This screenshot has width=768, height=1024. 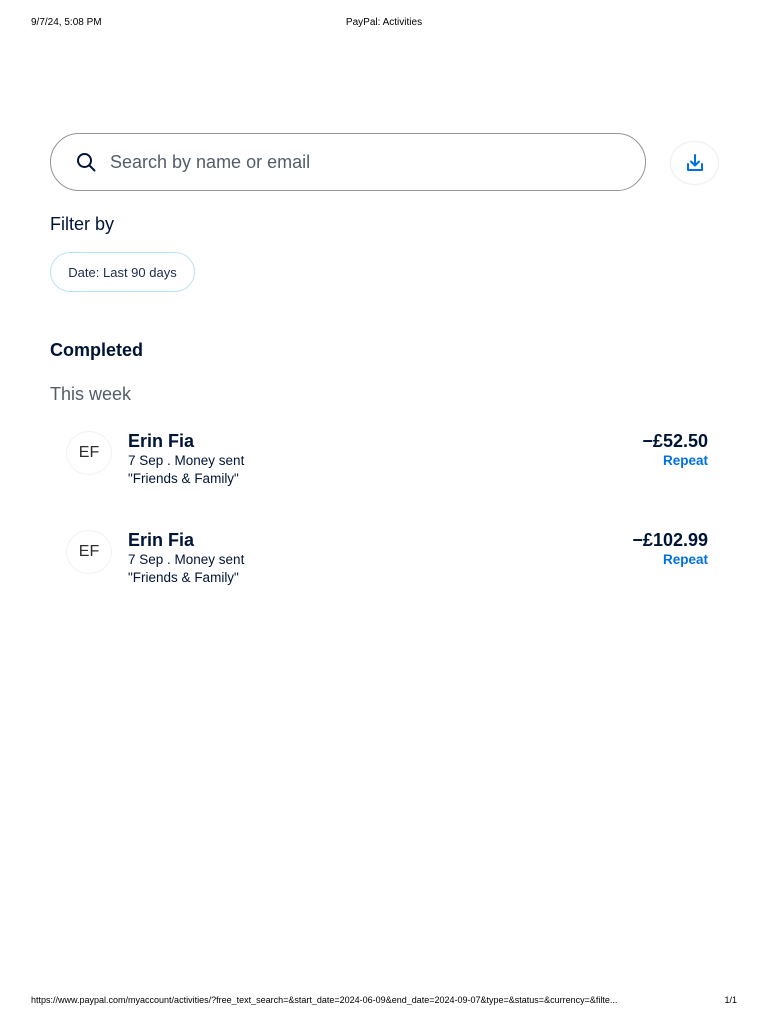 What do you see at coordinates (91, 394) in the screenshot?
I see `group-title-this-week: This week` at bounding box center [91, 394].